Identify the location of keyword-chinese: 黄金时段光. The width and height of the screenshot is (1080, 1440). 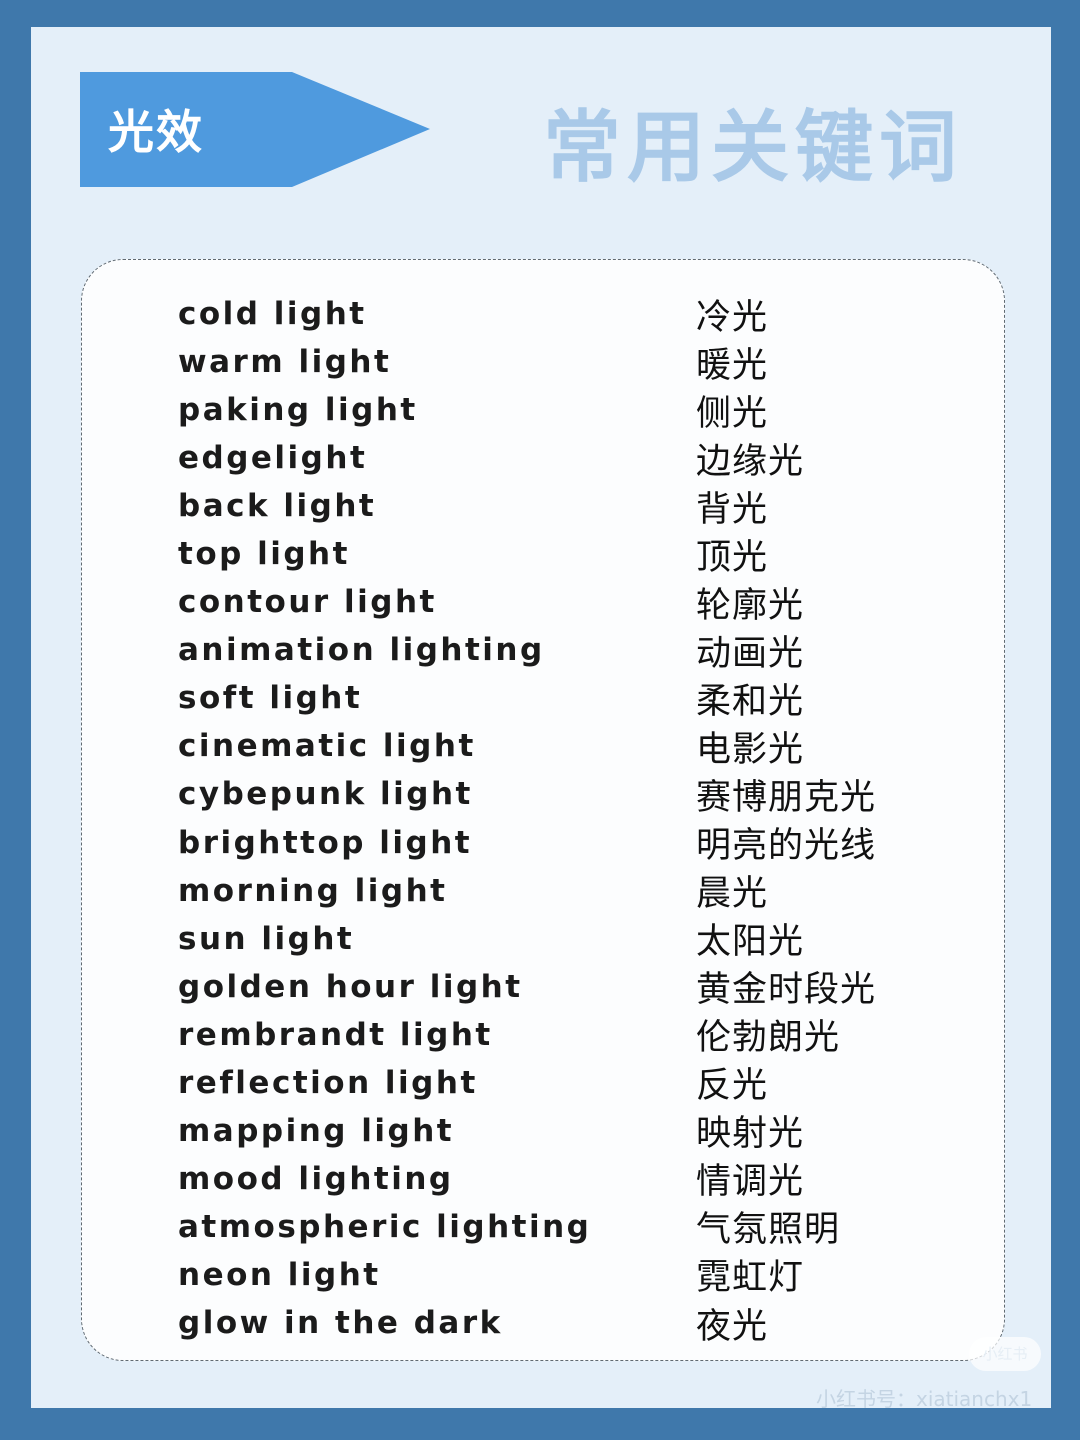
(786, 990).